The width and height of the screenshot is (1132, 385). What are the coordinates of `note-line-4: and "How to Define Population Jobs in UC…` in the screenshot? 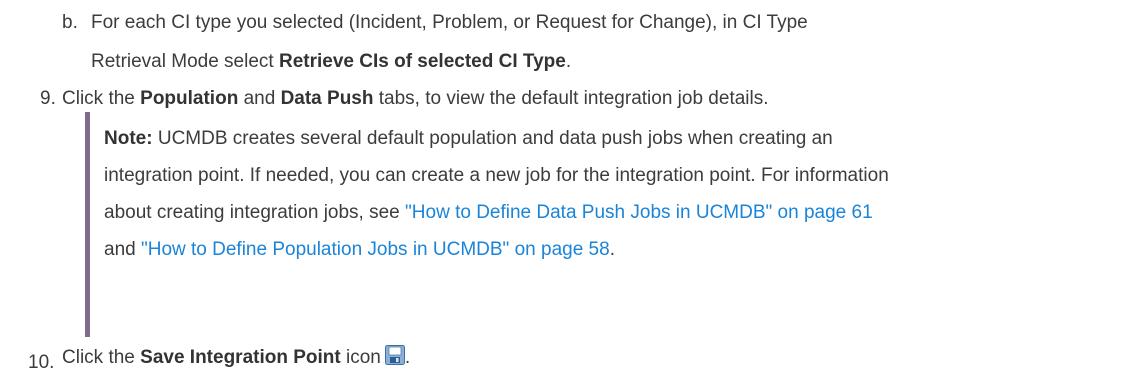 It's located at (359, 250).